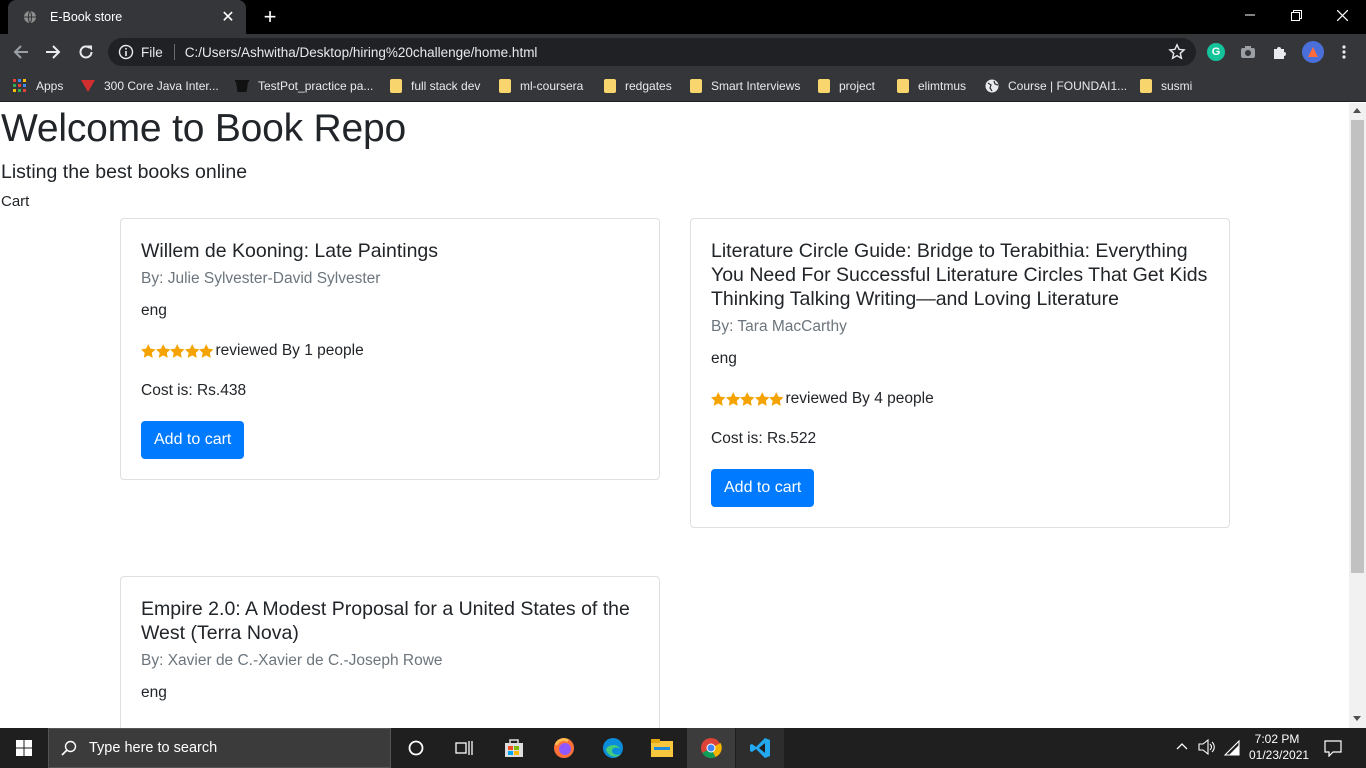  I want to click on bookmark-folder-susmi: susmi, so click(1166, 86).